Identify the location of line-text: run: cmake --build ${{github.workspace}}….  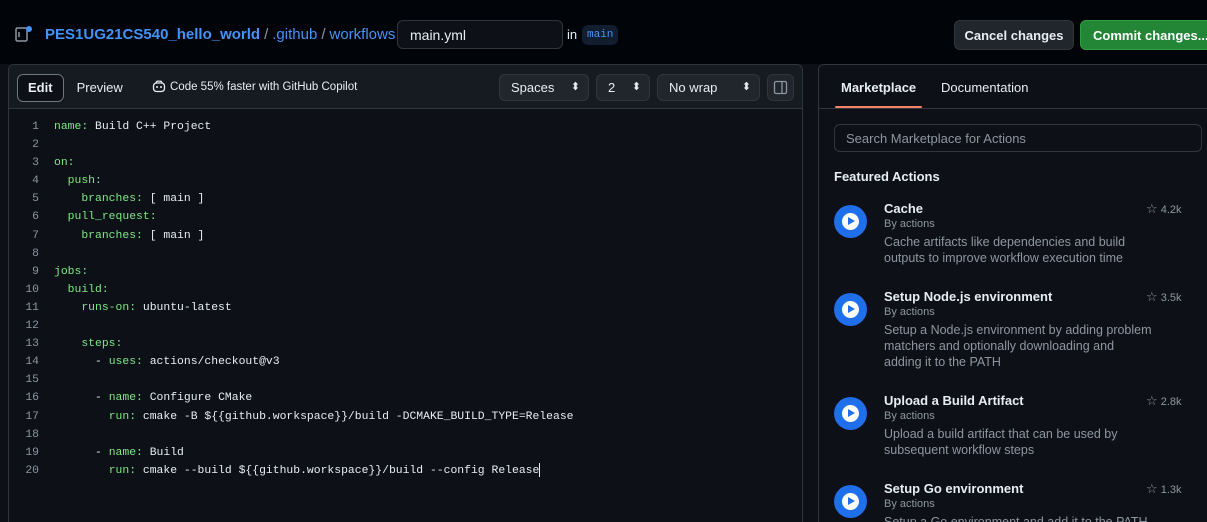
(297, 471).